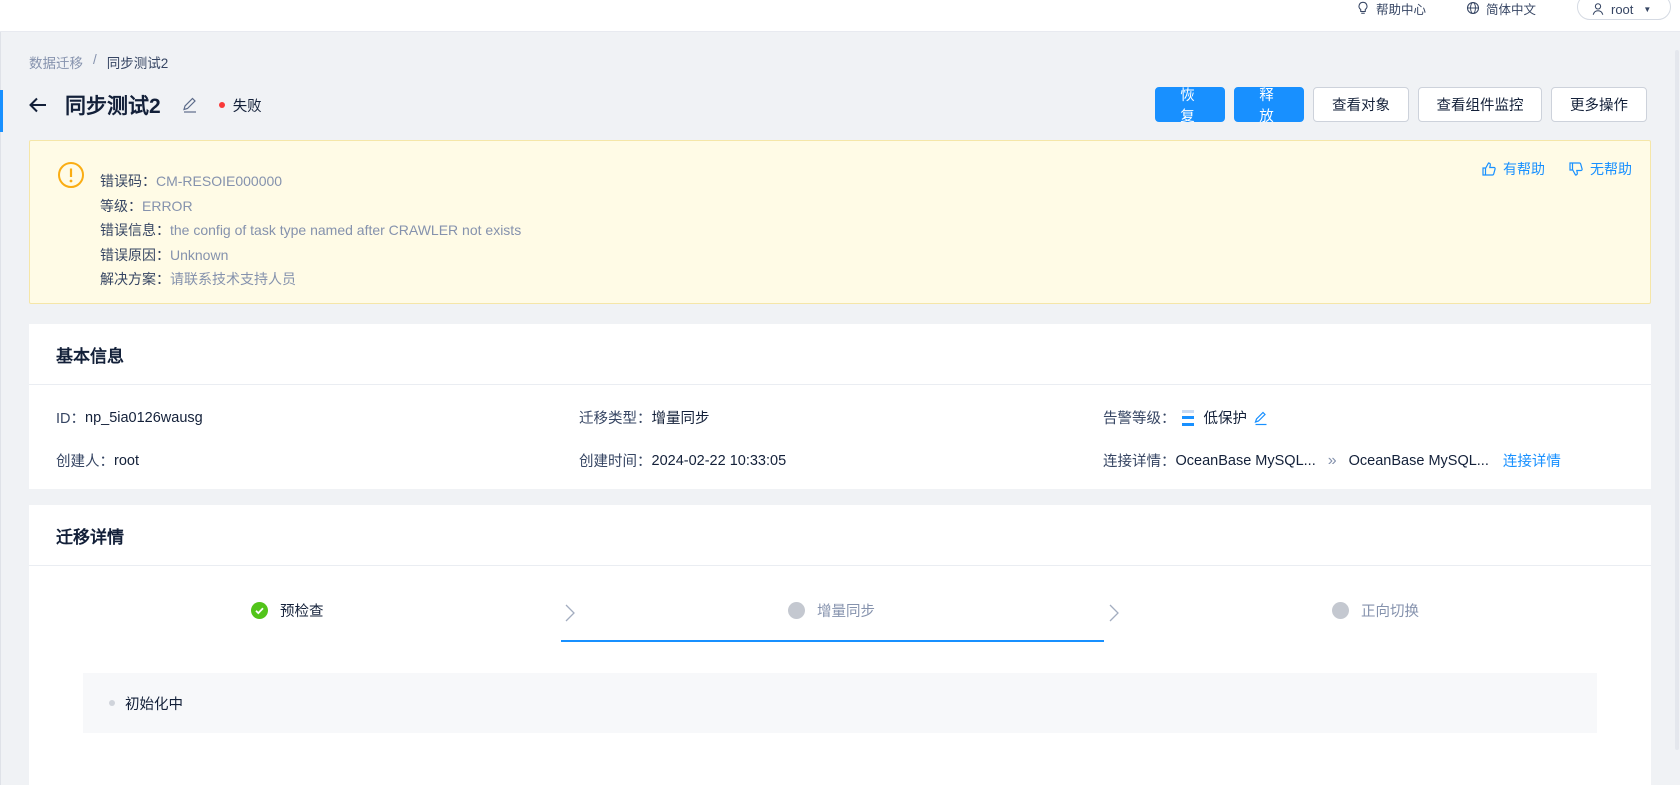 The image size is (1680, 785). What do you see at coordinates (1473, 8) in the screenshot?
I see `globe-icon` at bounding box center [1473, 8].